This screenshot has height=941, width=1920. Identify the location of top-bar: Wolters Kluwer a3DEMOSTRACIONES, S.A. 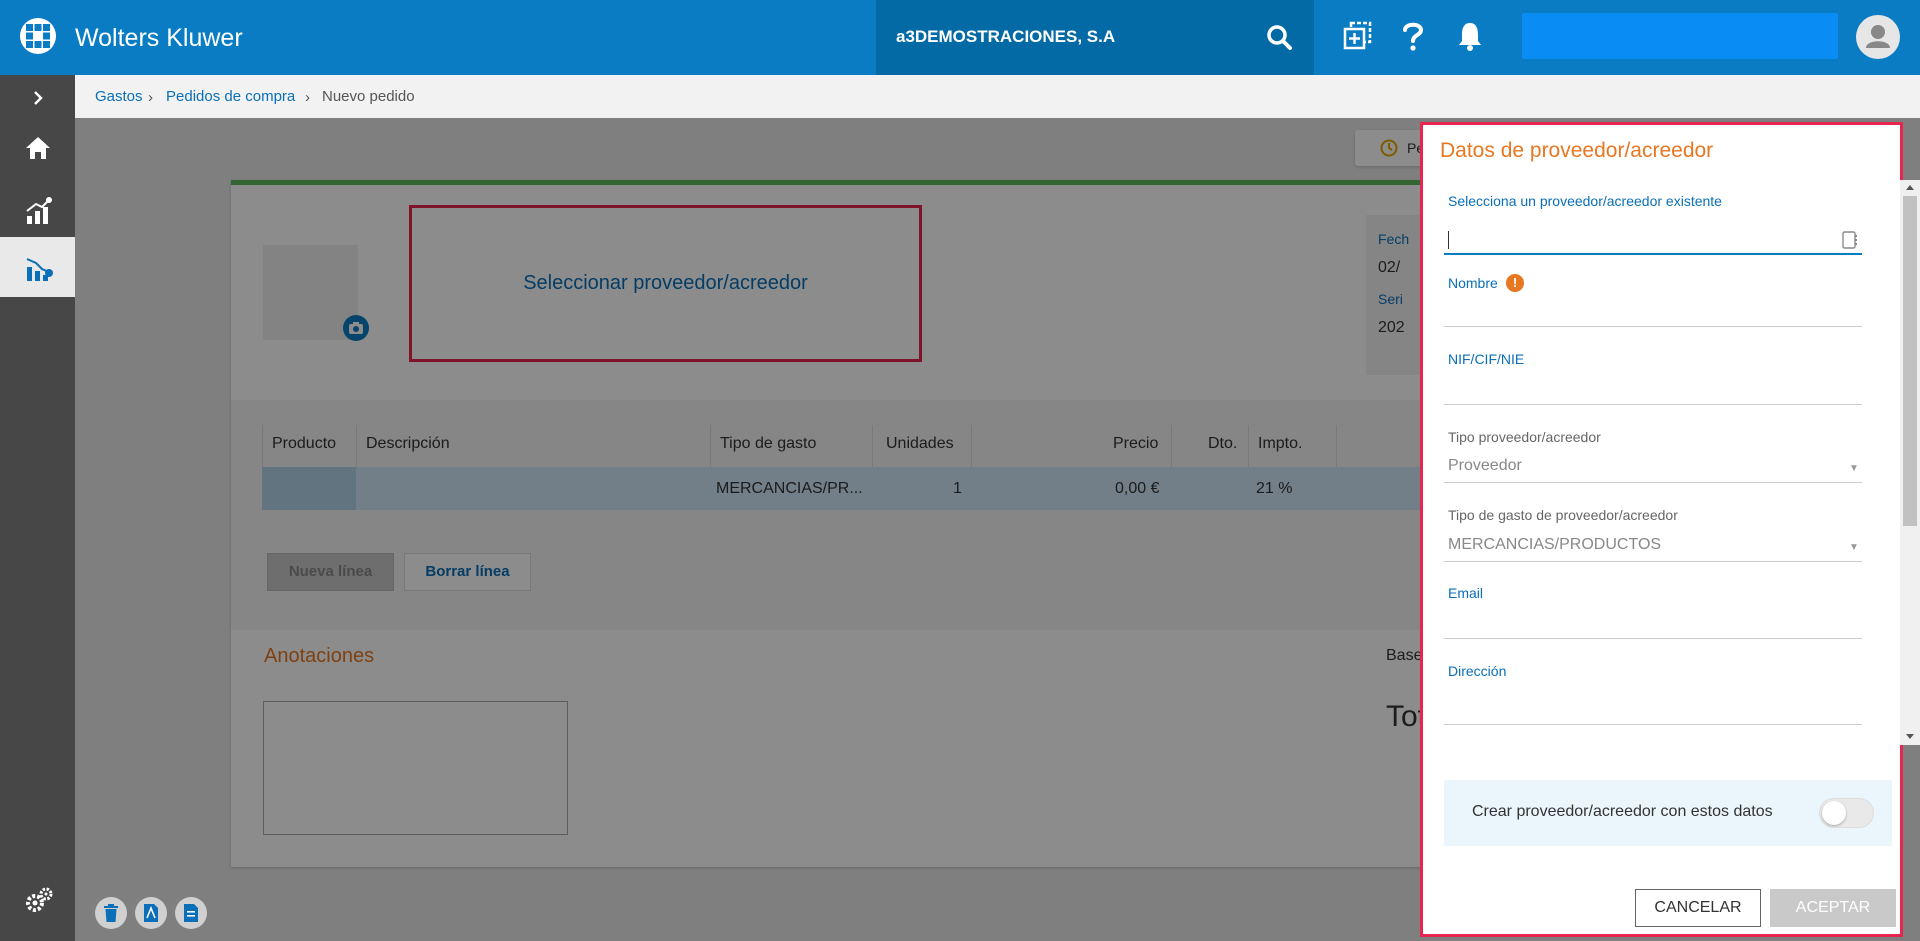
(960, 37).